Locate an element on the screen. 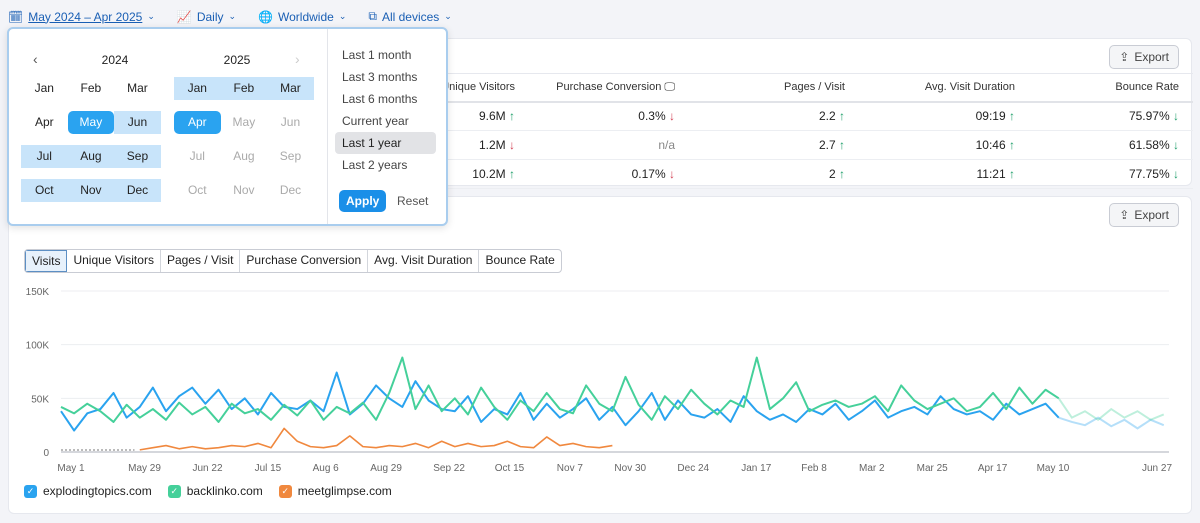  header-label: Unique Visitors is located at coordinates (478, 87).